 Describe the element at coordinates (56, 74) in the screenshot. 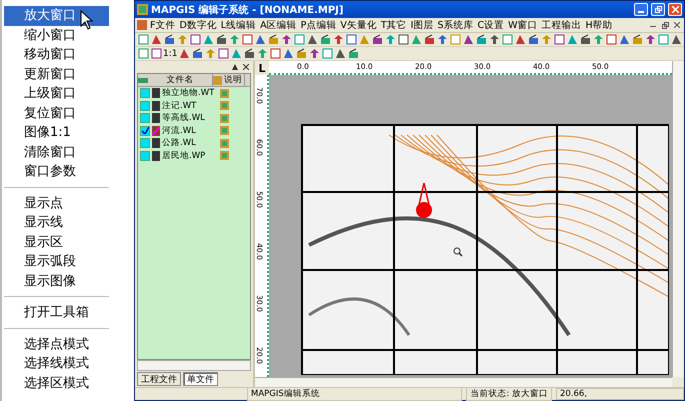

I see `menu-item: 更新窗口` at that location.